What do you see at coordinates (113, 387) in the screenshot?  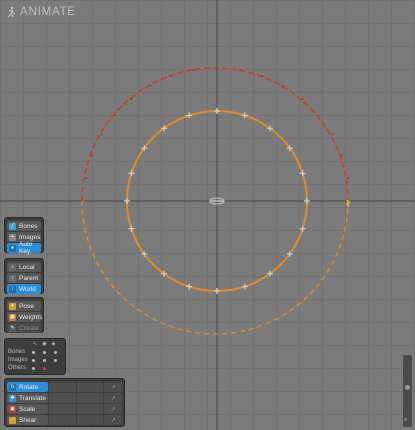 I see `rotate-options-icon: ↗` at bounding box center [113, 387].